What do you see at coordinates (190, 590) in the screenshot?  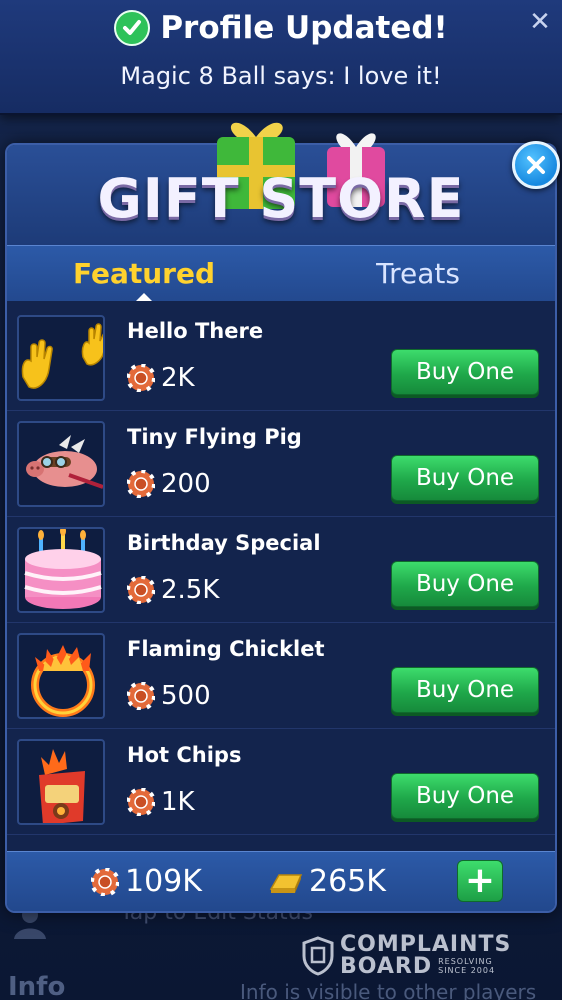 I see `item-price-value: 2.5K` at bounding box center [190, 590].